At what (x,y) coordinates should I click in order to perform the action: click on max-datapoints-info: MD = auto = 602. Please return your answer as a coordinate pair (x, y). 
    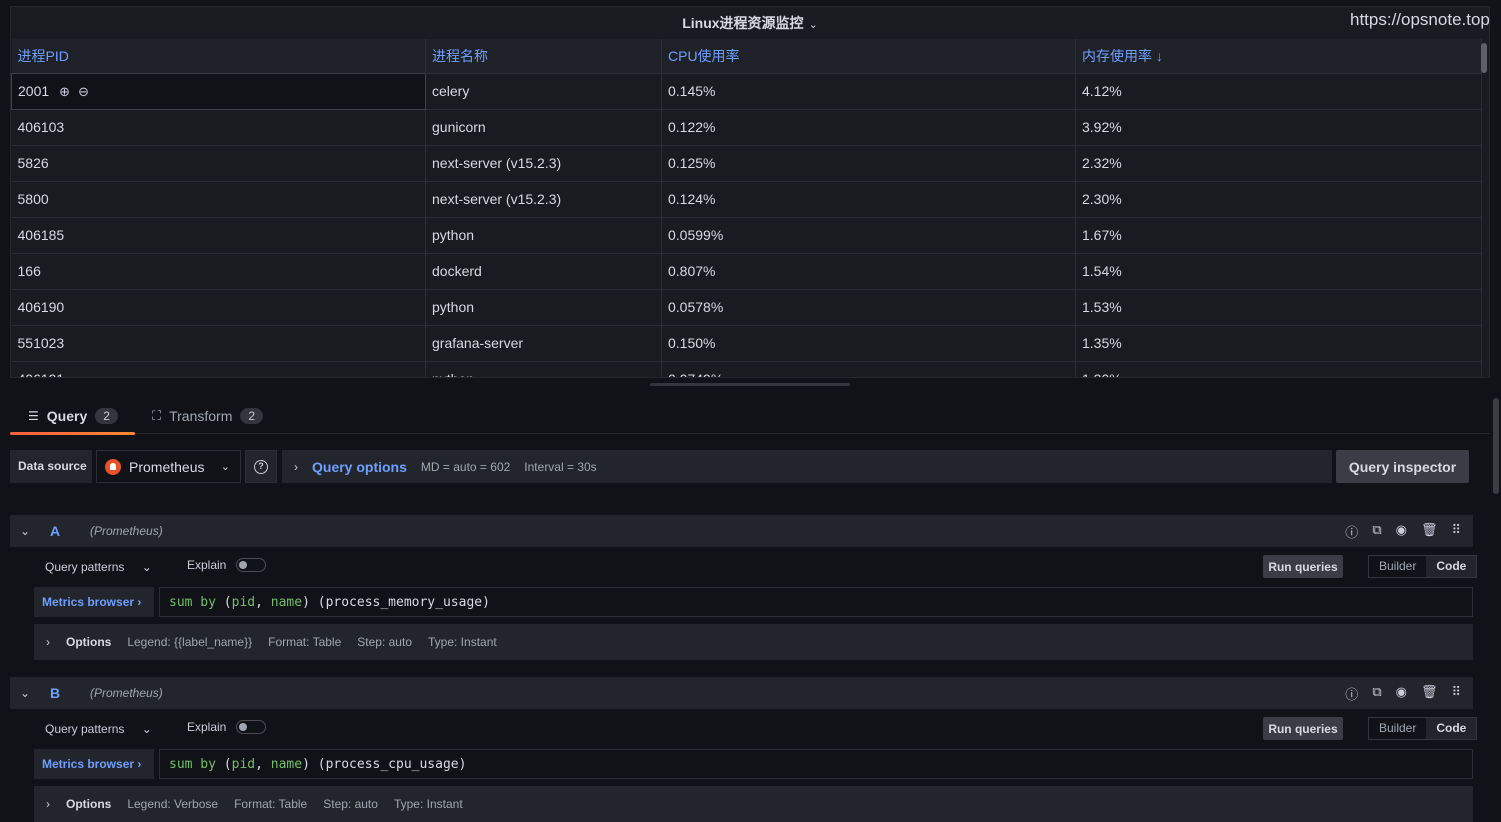
    Looking at the image, I should click on (465, 466).